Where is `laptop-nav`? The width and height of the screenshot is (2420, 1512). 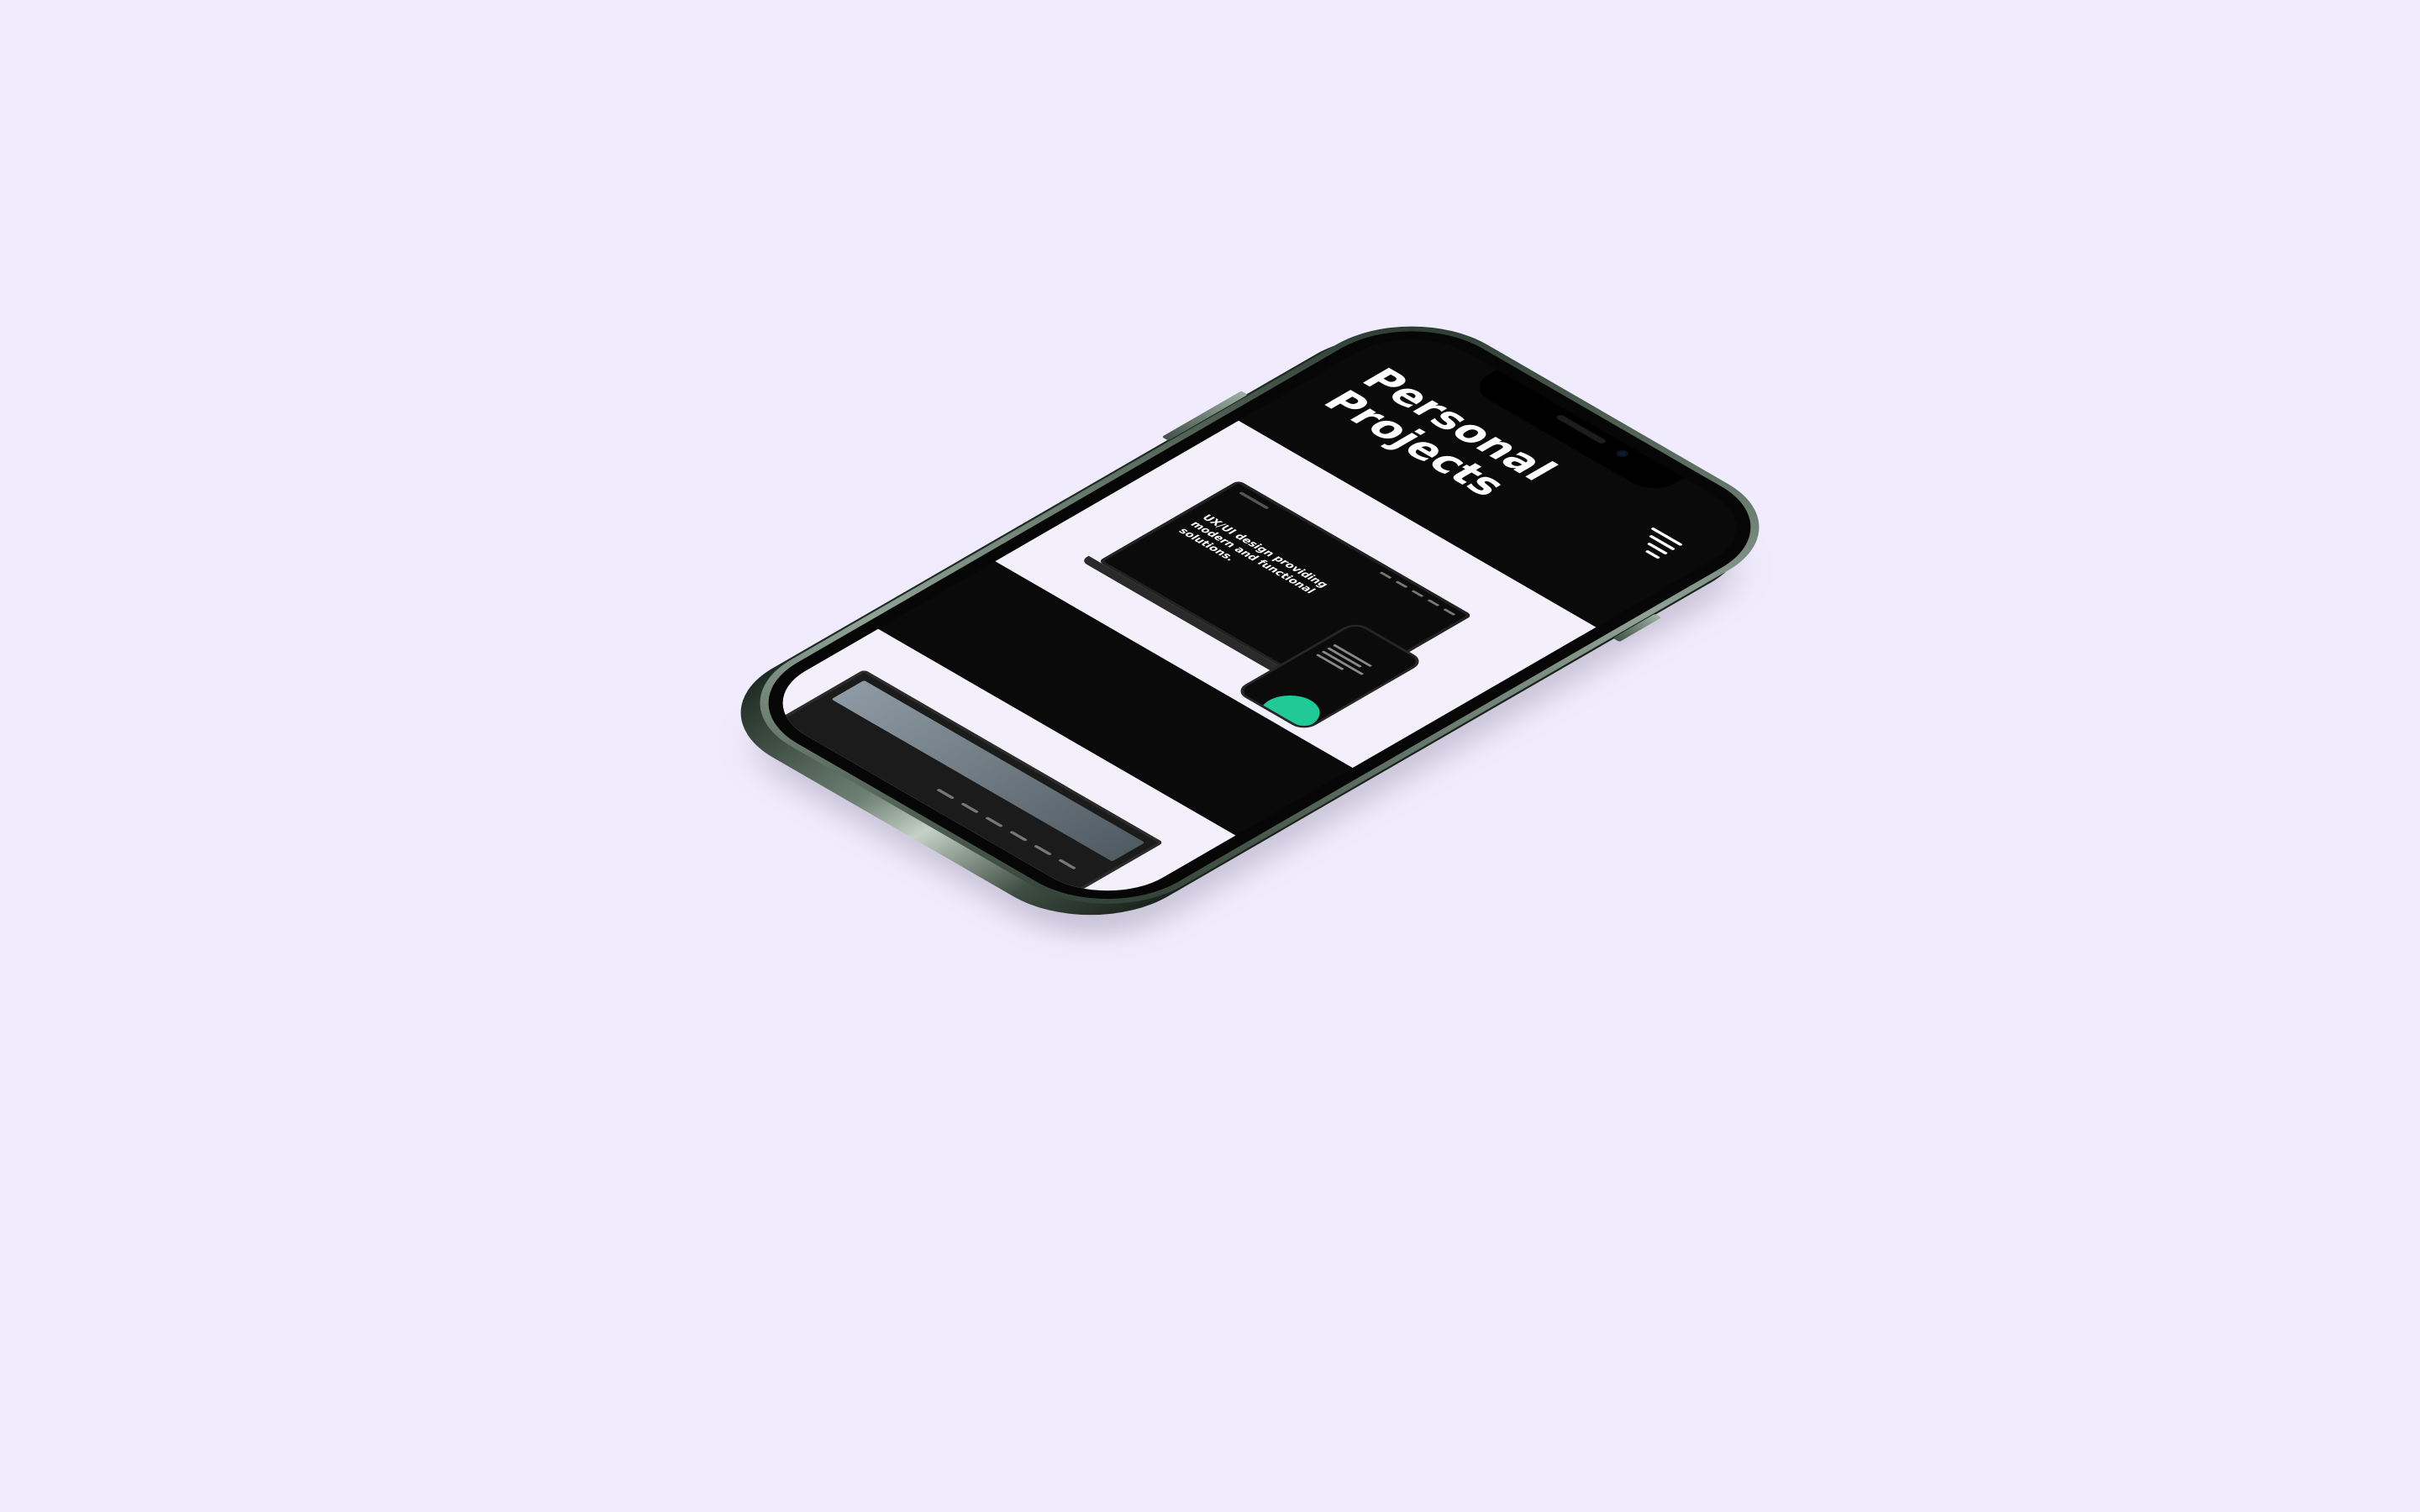 laptop-nav is located at coordinates (1417, 593).